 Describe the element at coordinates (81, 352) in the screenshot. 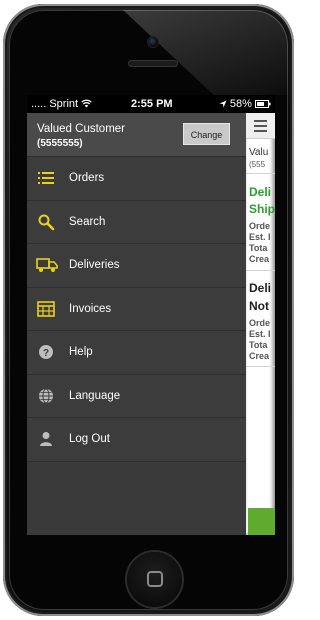

I see `menu-label-help: Help` at that location.